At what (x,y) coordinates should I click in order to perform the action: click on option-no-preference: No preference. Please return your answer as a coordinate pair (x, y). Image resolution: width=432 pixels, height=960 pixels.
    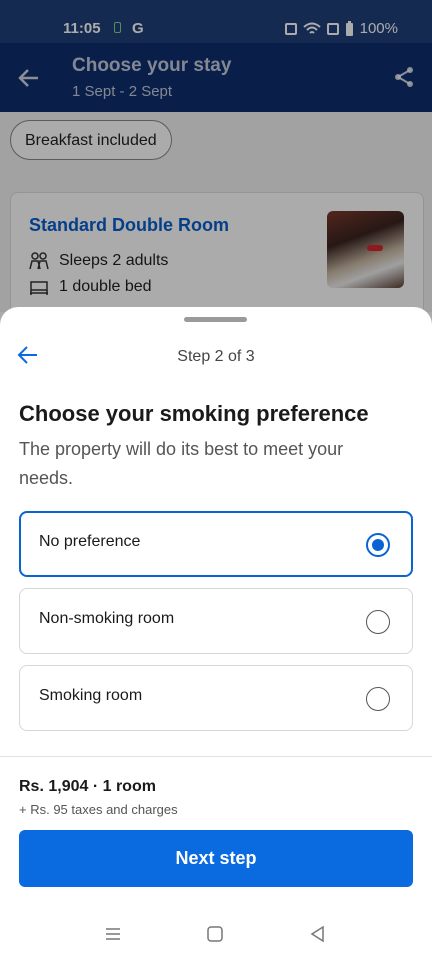
    Looking at the image, I should click on (216, 544).